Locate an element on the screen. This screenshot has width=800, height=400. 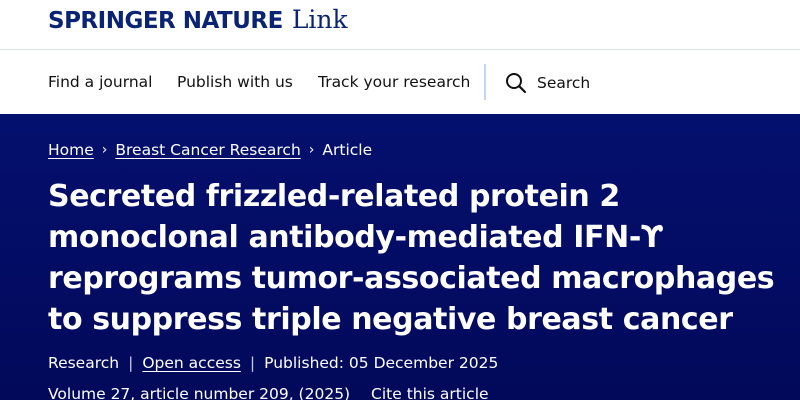
breadcrumb-journal: Breast Cancer Research is located at coordinates (207, 150).